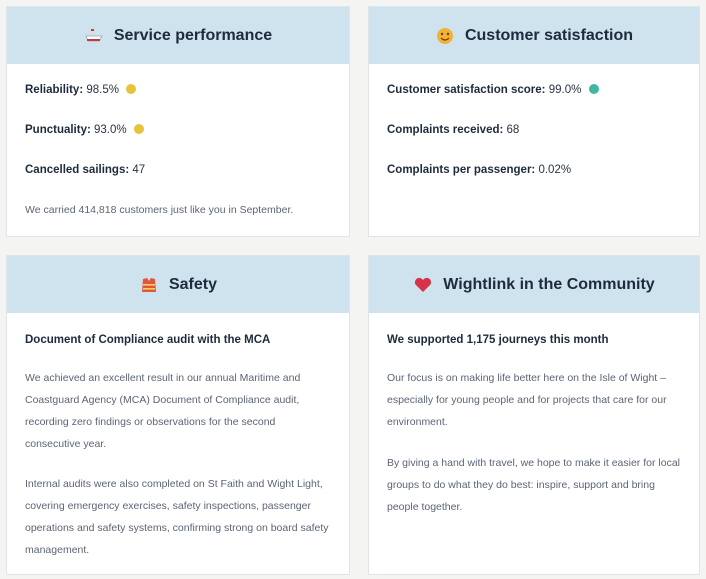 The height and width of the screenshot is (579, 706). What do you see at coordinates (193, 35) in the screenshot?
I see `service-performance-title: Service performance` at bounding box center [193, 35].